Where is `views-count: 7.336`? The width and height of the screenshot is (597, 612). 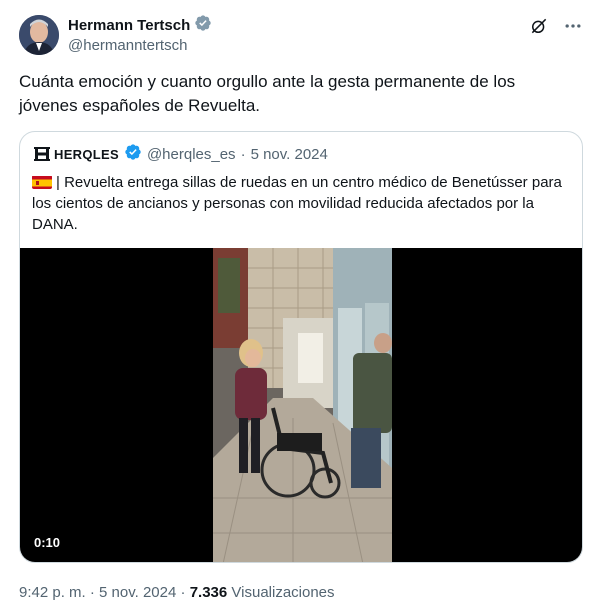
views-count: 7.336 is located at coordinates (208, 592).